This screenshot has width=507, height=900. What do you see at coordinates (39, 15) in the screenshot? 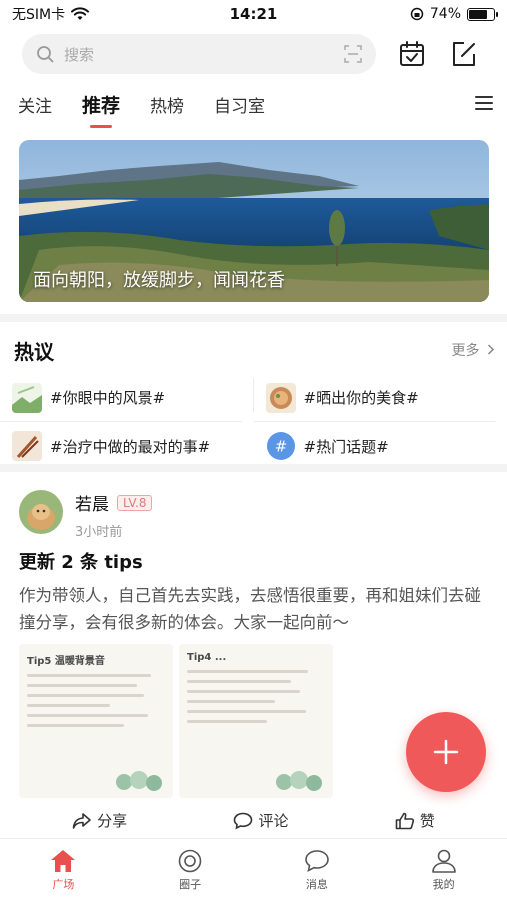
I see `carrier-label: 无SIM卡` at bounding box center [39, 15].